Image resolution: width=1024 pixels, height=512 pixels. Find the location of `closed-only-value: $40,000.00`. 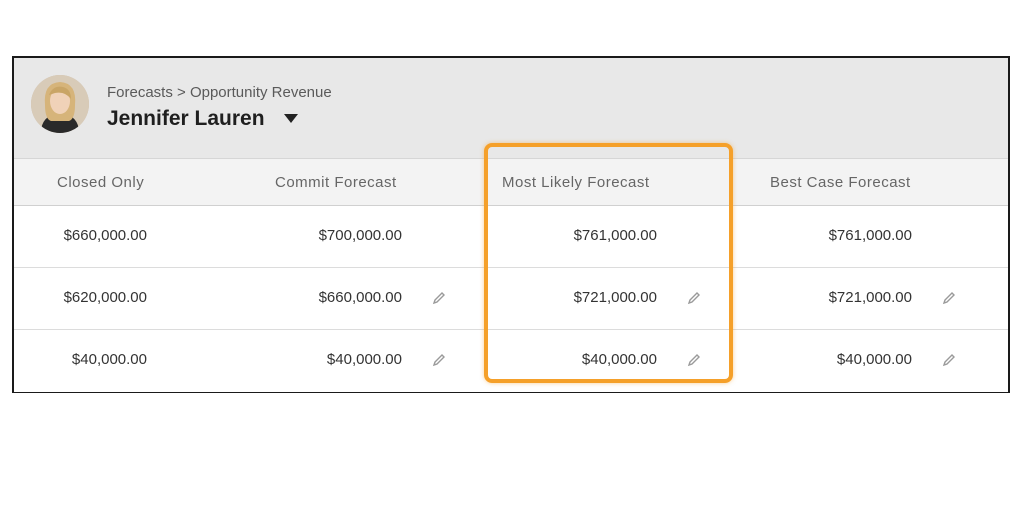

closed-only-value: $40,000.00 is located at coordinates (109, 359).